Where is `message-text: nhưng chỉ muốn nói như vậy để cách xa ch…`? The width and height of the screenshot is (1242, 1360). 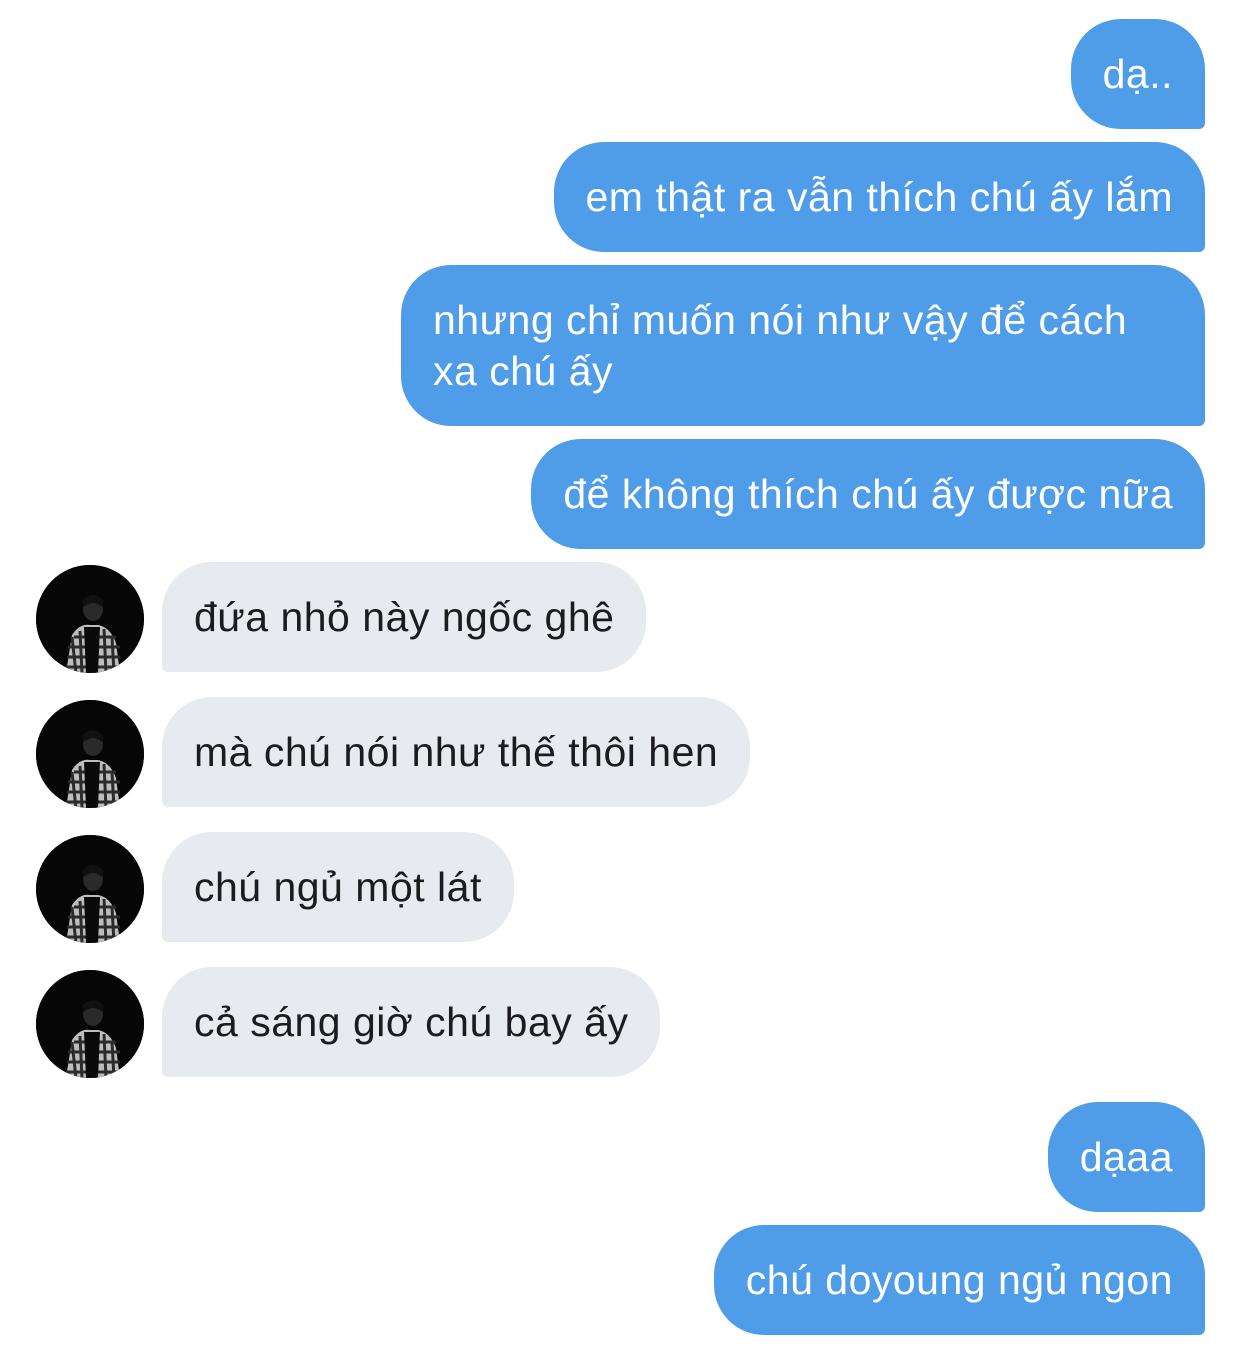
message-text: nhưng chỉ muốn nói như vậy để cách xa ch… is located at coordinates (786, 345).